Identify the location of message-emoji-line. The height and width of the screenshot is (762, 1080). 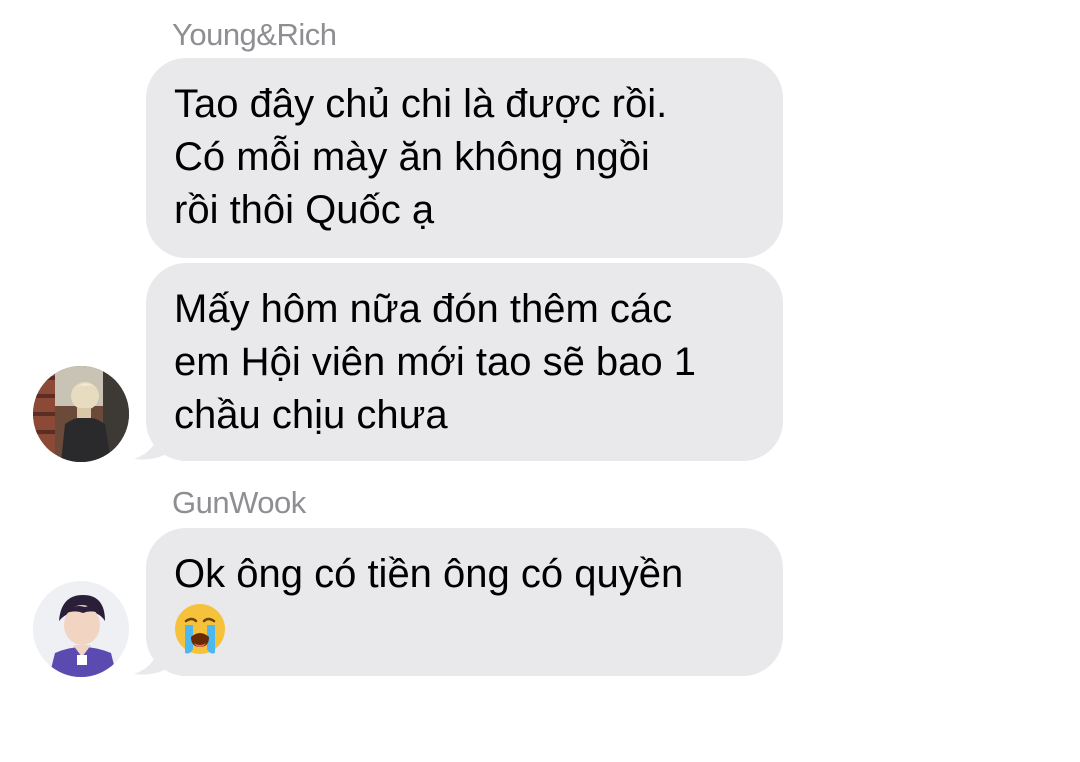
(464, 628).